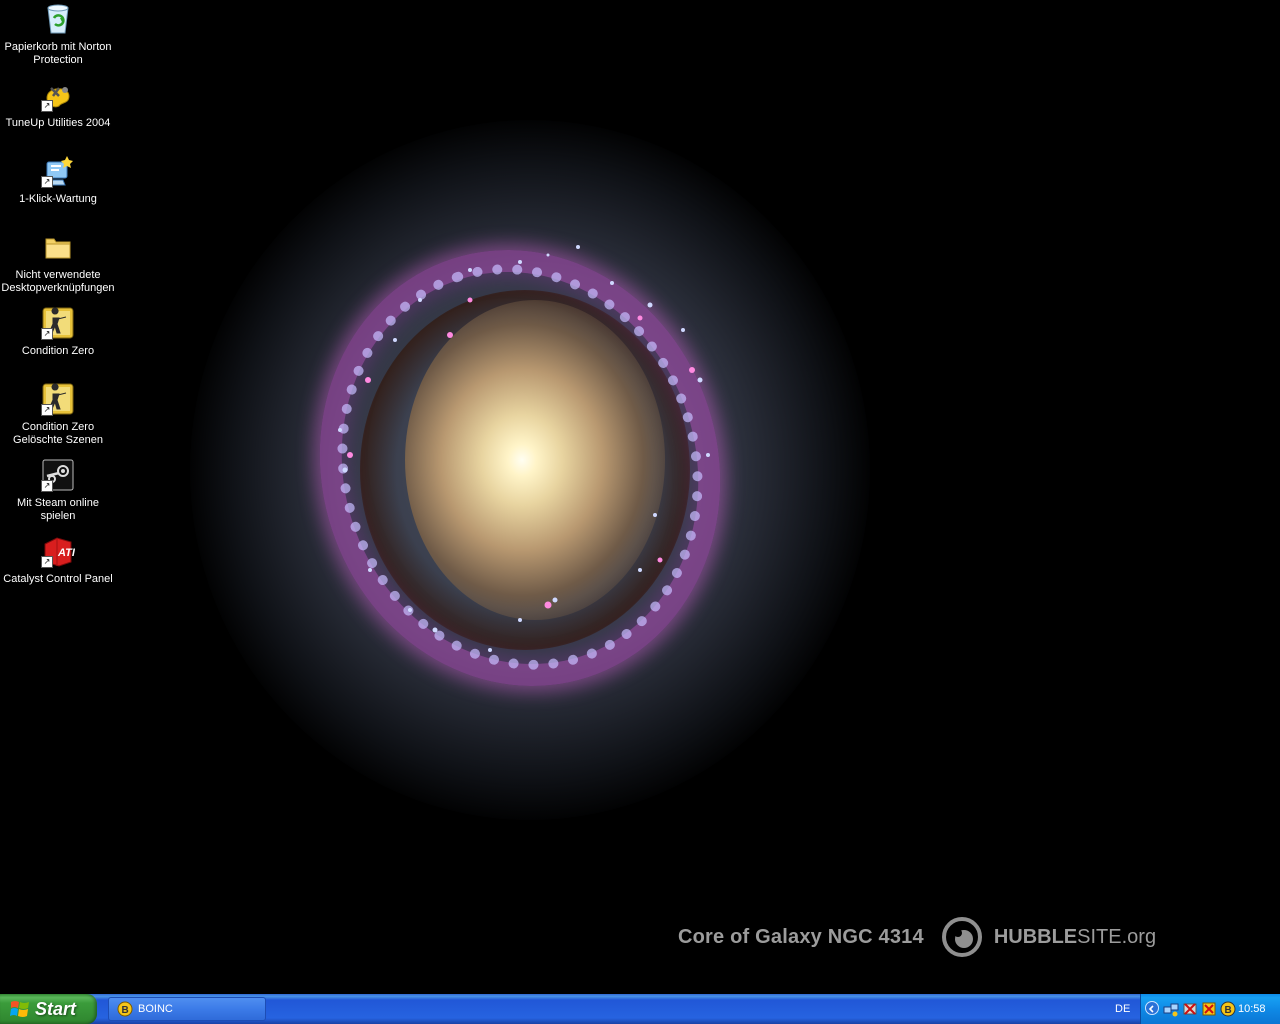 This screenshot has width=1280, height=1024. I want to click on desktop-icon-label: 1-Klick-Wartung, so click(58, 199).